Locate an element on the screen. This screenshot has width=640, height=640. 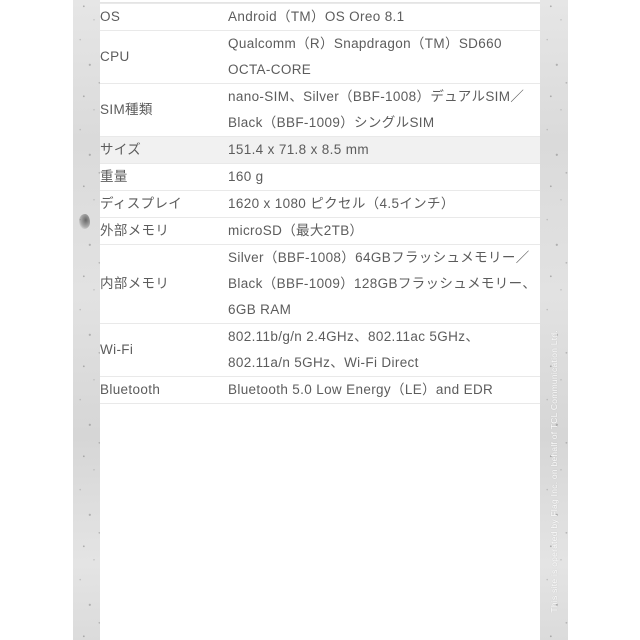
table-row: 外部メモリ microSD（最大2TB） is located at coordinates (320, 231).